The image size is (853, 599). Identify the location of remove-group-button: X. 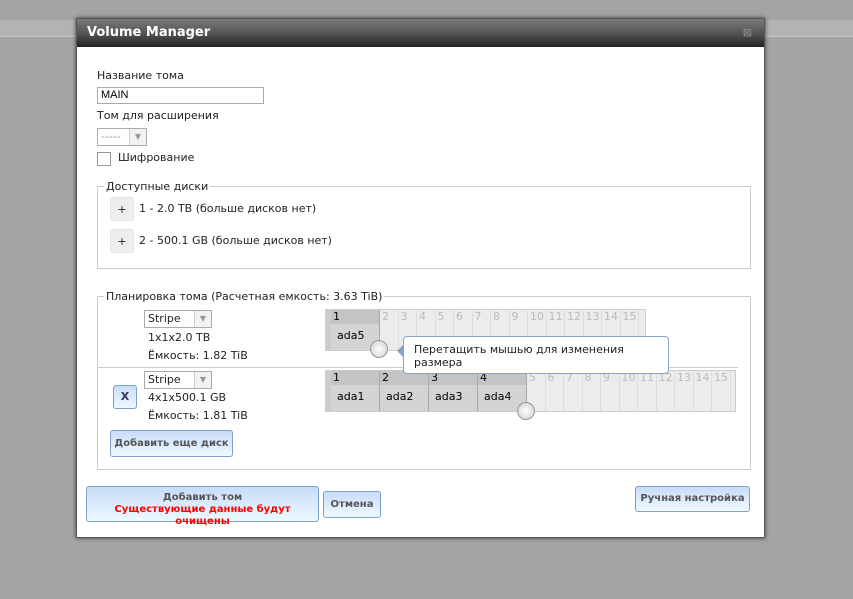
(125, 397).